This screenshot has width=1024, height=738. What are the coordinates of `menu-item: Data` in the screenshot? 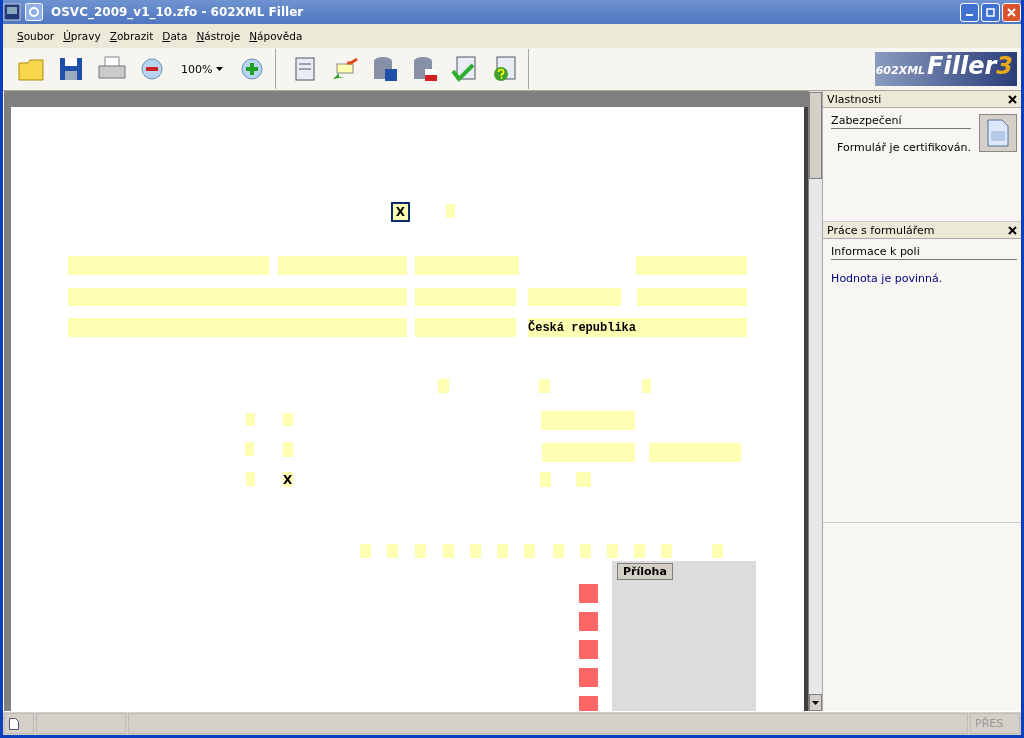 It's located at (175, 36).